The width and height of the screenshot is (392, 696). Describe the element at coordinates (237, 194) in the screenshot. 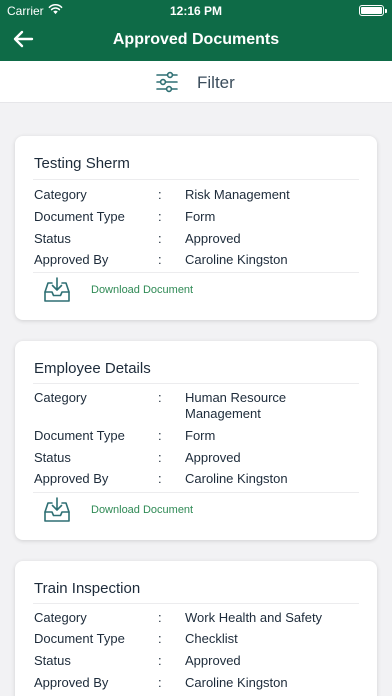

I see `category-value: Risk Management` at that location.